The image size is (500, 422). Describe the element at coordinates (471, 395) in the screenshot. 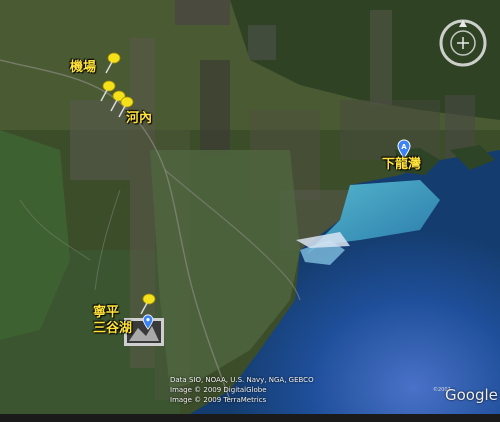

I see `google-logo: Google` at that location.